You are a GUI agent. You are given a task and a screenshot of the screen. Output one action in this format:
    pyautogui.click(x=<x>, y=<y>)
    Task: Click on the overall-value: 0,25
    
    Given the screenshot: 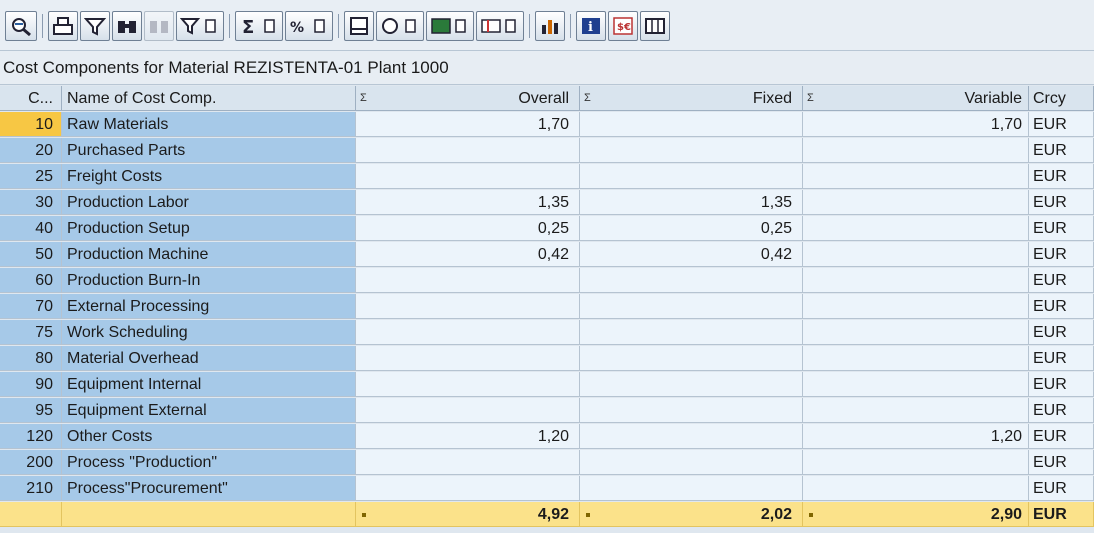 What is the action you would take?
    pyautogui.click(x=468, y=228)
    